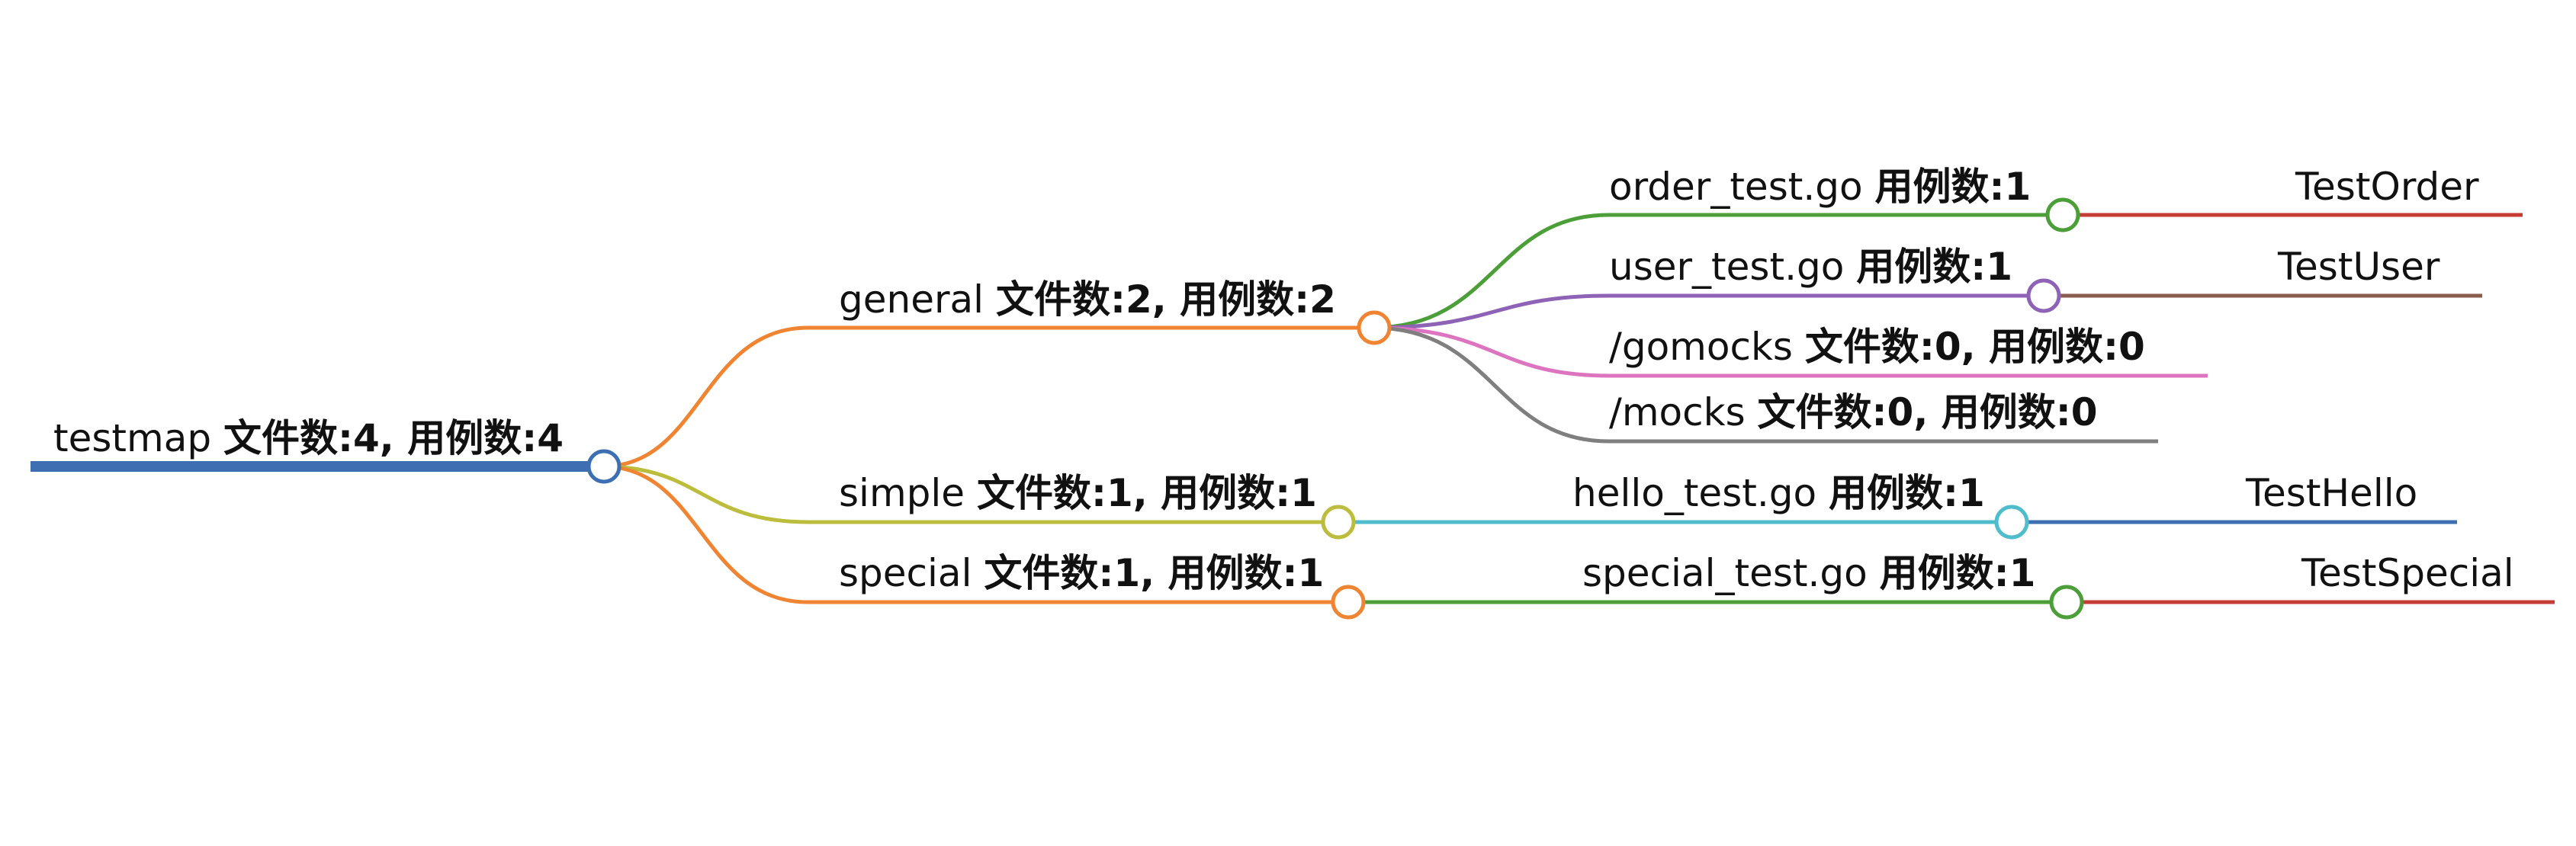 Image resolution: width=2576 pixels, height=846 pixels. Describe the element at coordinates (2387, 187) in the screenshot. I see `testorder-node-label: TestOrder` at that location.